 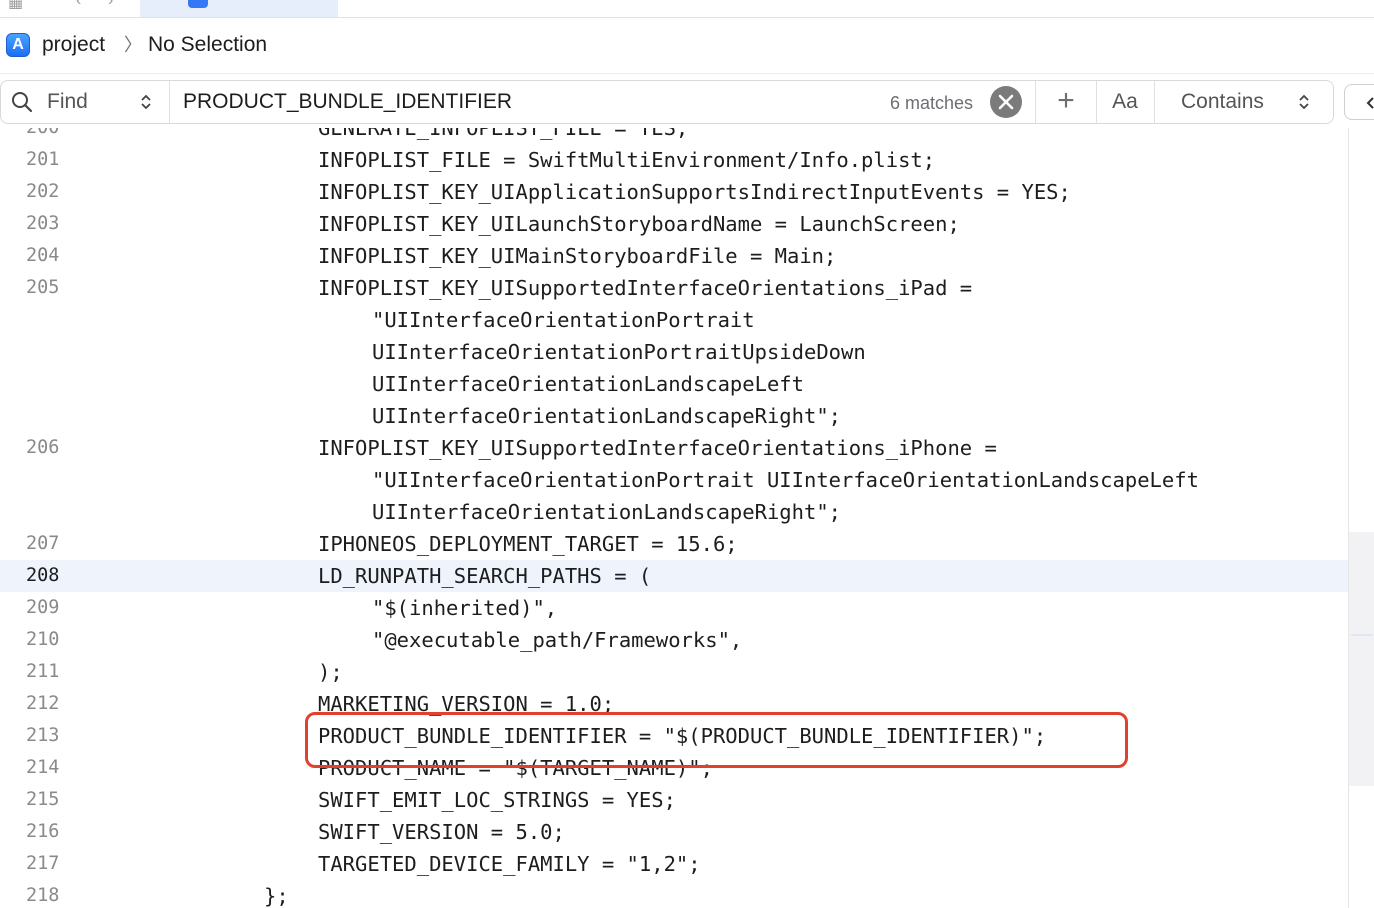 I want to click on find-mode-label: Find, so click(x=67, y=101).